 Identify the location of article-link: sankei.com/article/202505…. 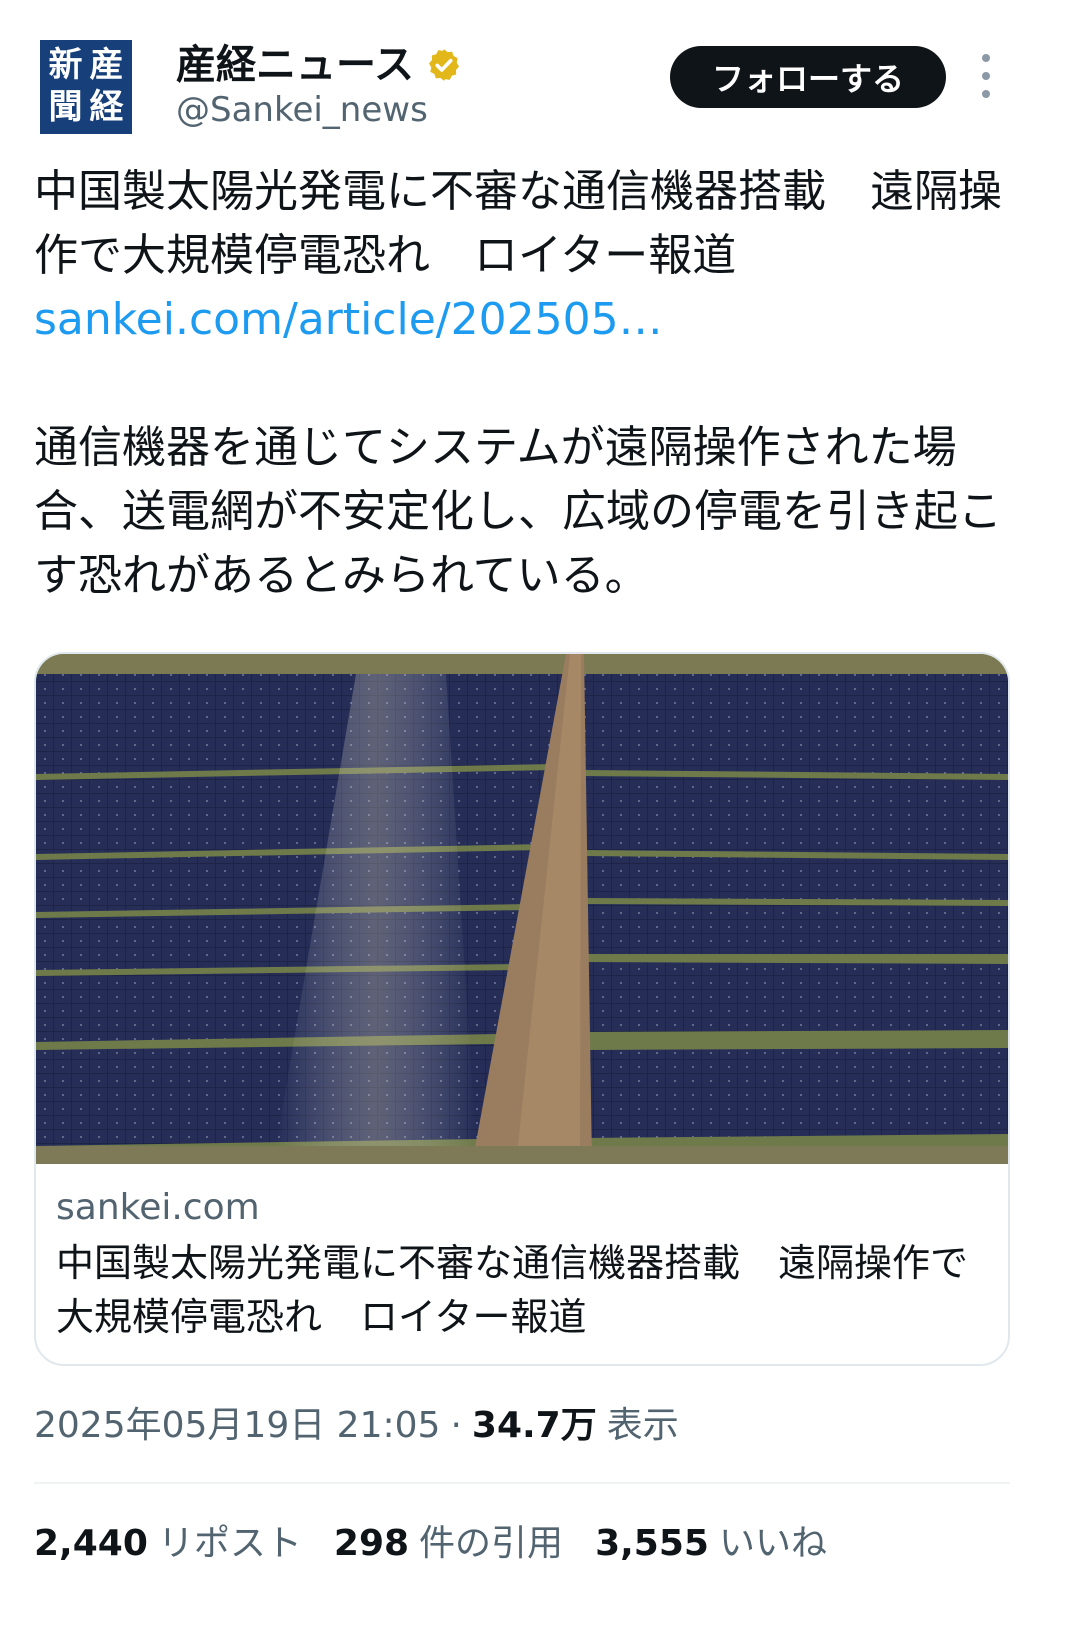
(529, 320).